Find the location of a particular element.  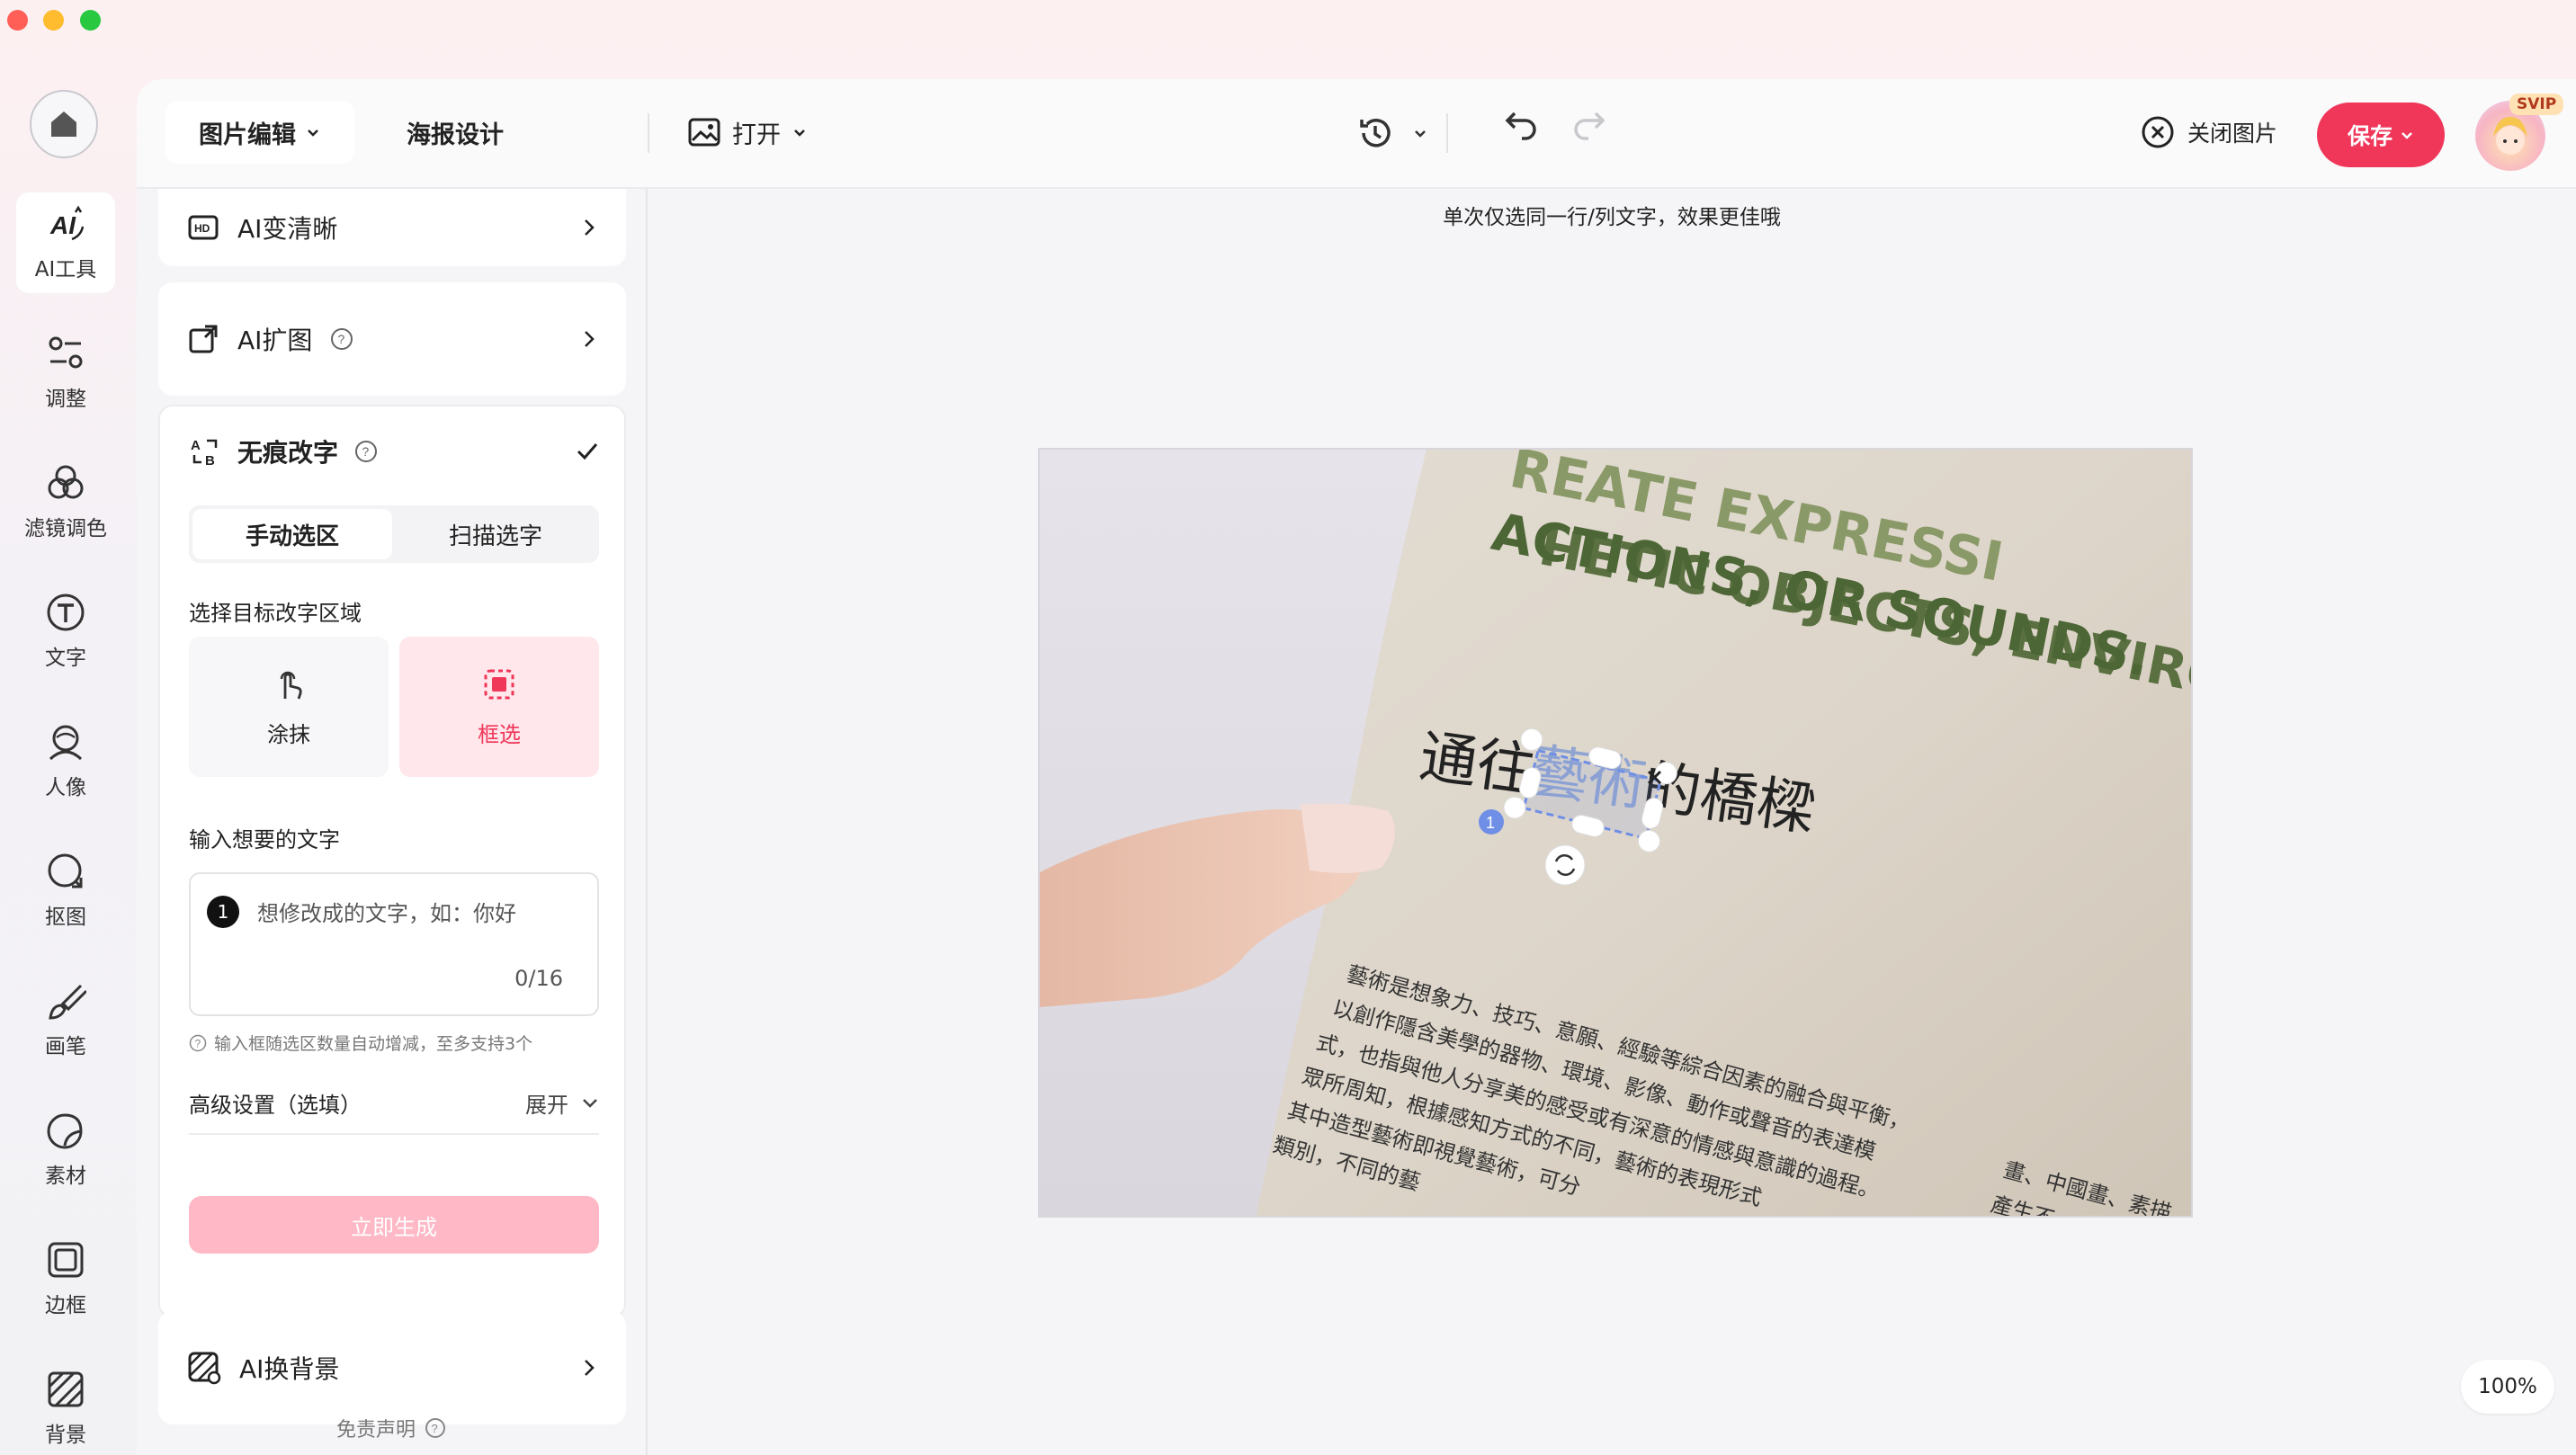

ai-background-card: AI换背景 is located at coordinates (392, 1367).